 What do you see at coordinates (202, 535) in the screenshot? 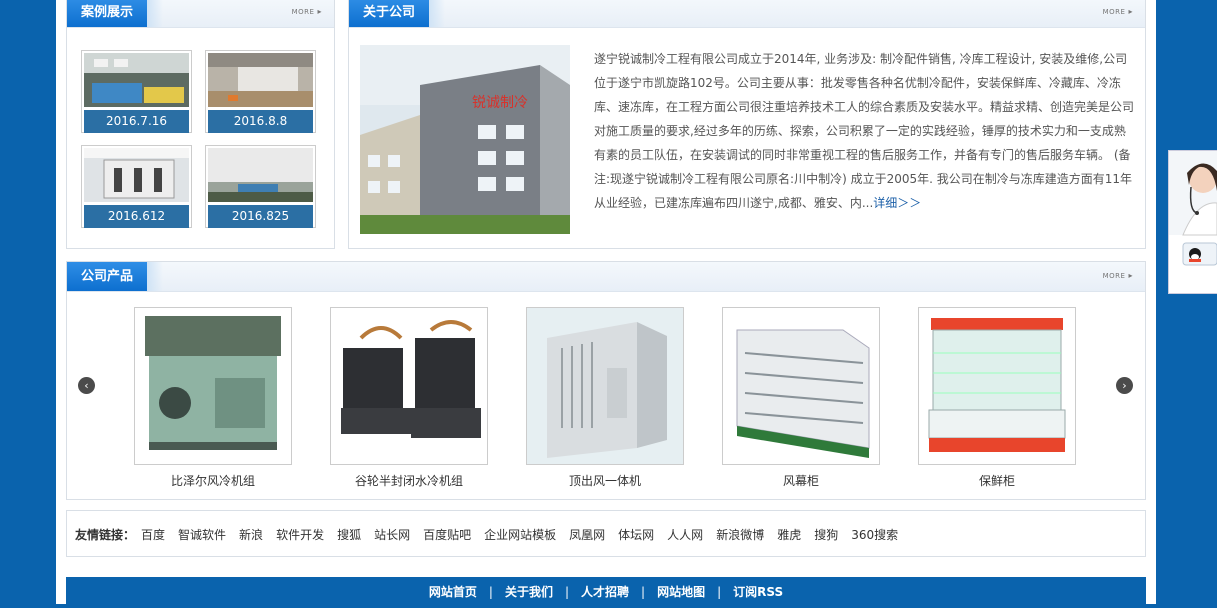
I see `friend-link: 智诚软件` at bounding box center [202, 535].